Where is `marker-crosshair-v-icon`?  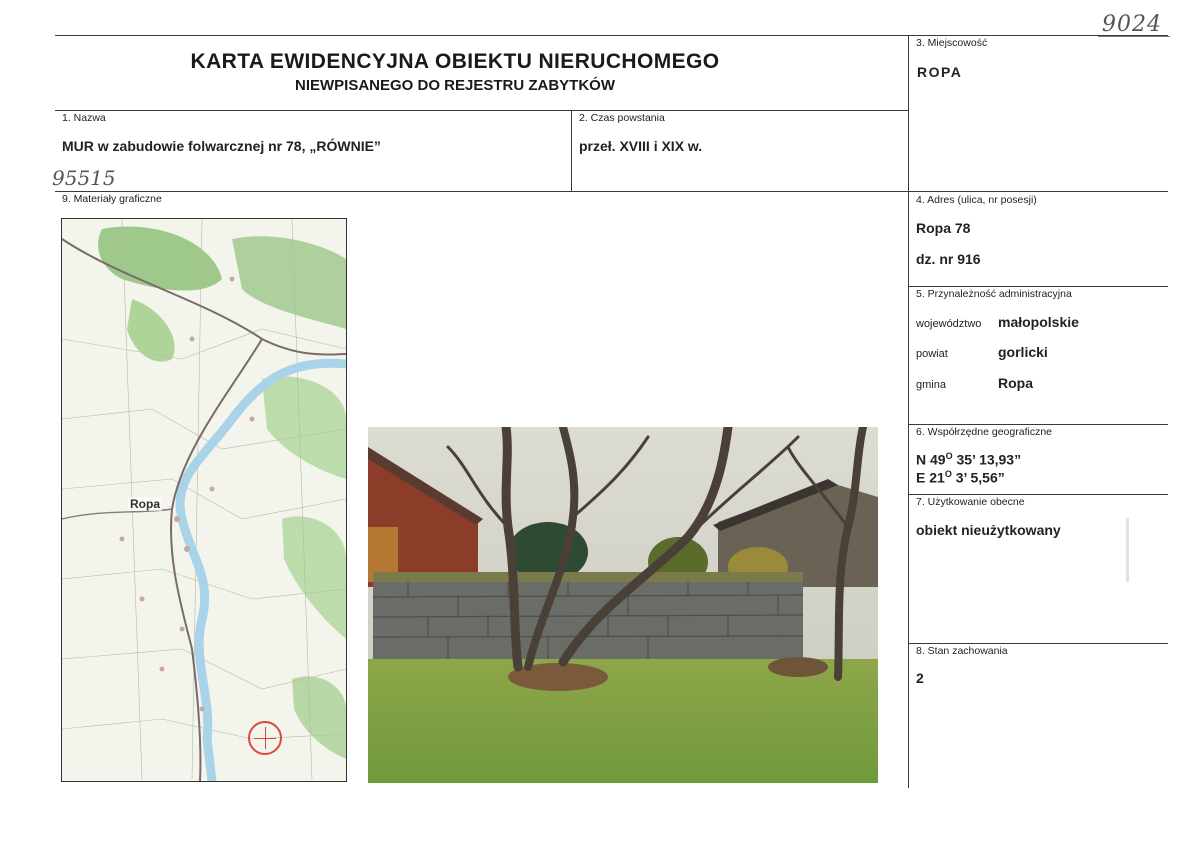 marker-crosshair-v-icon is located at coordinates (265, 738).